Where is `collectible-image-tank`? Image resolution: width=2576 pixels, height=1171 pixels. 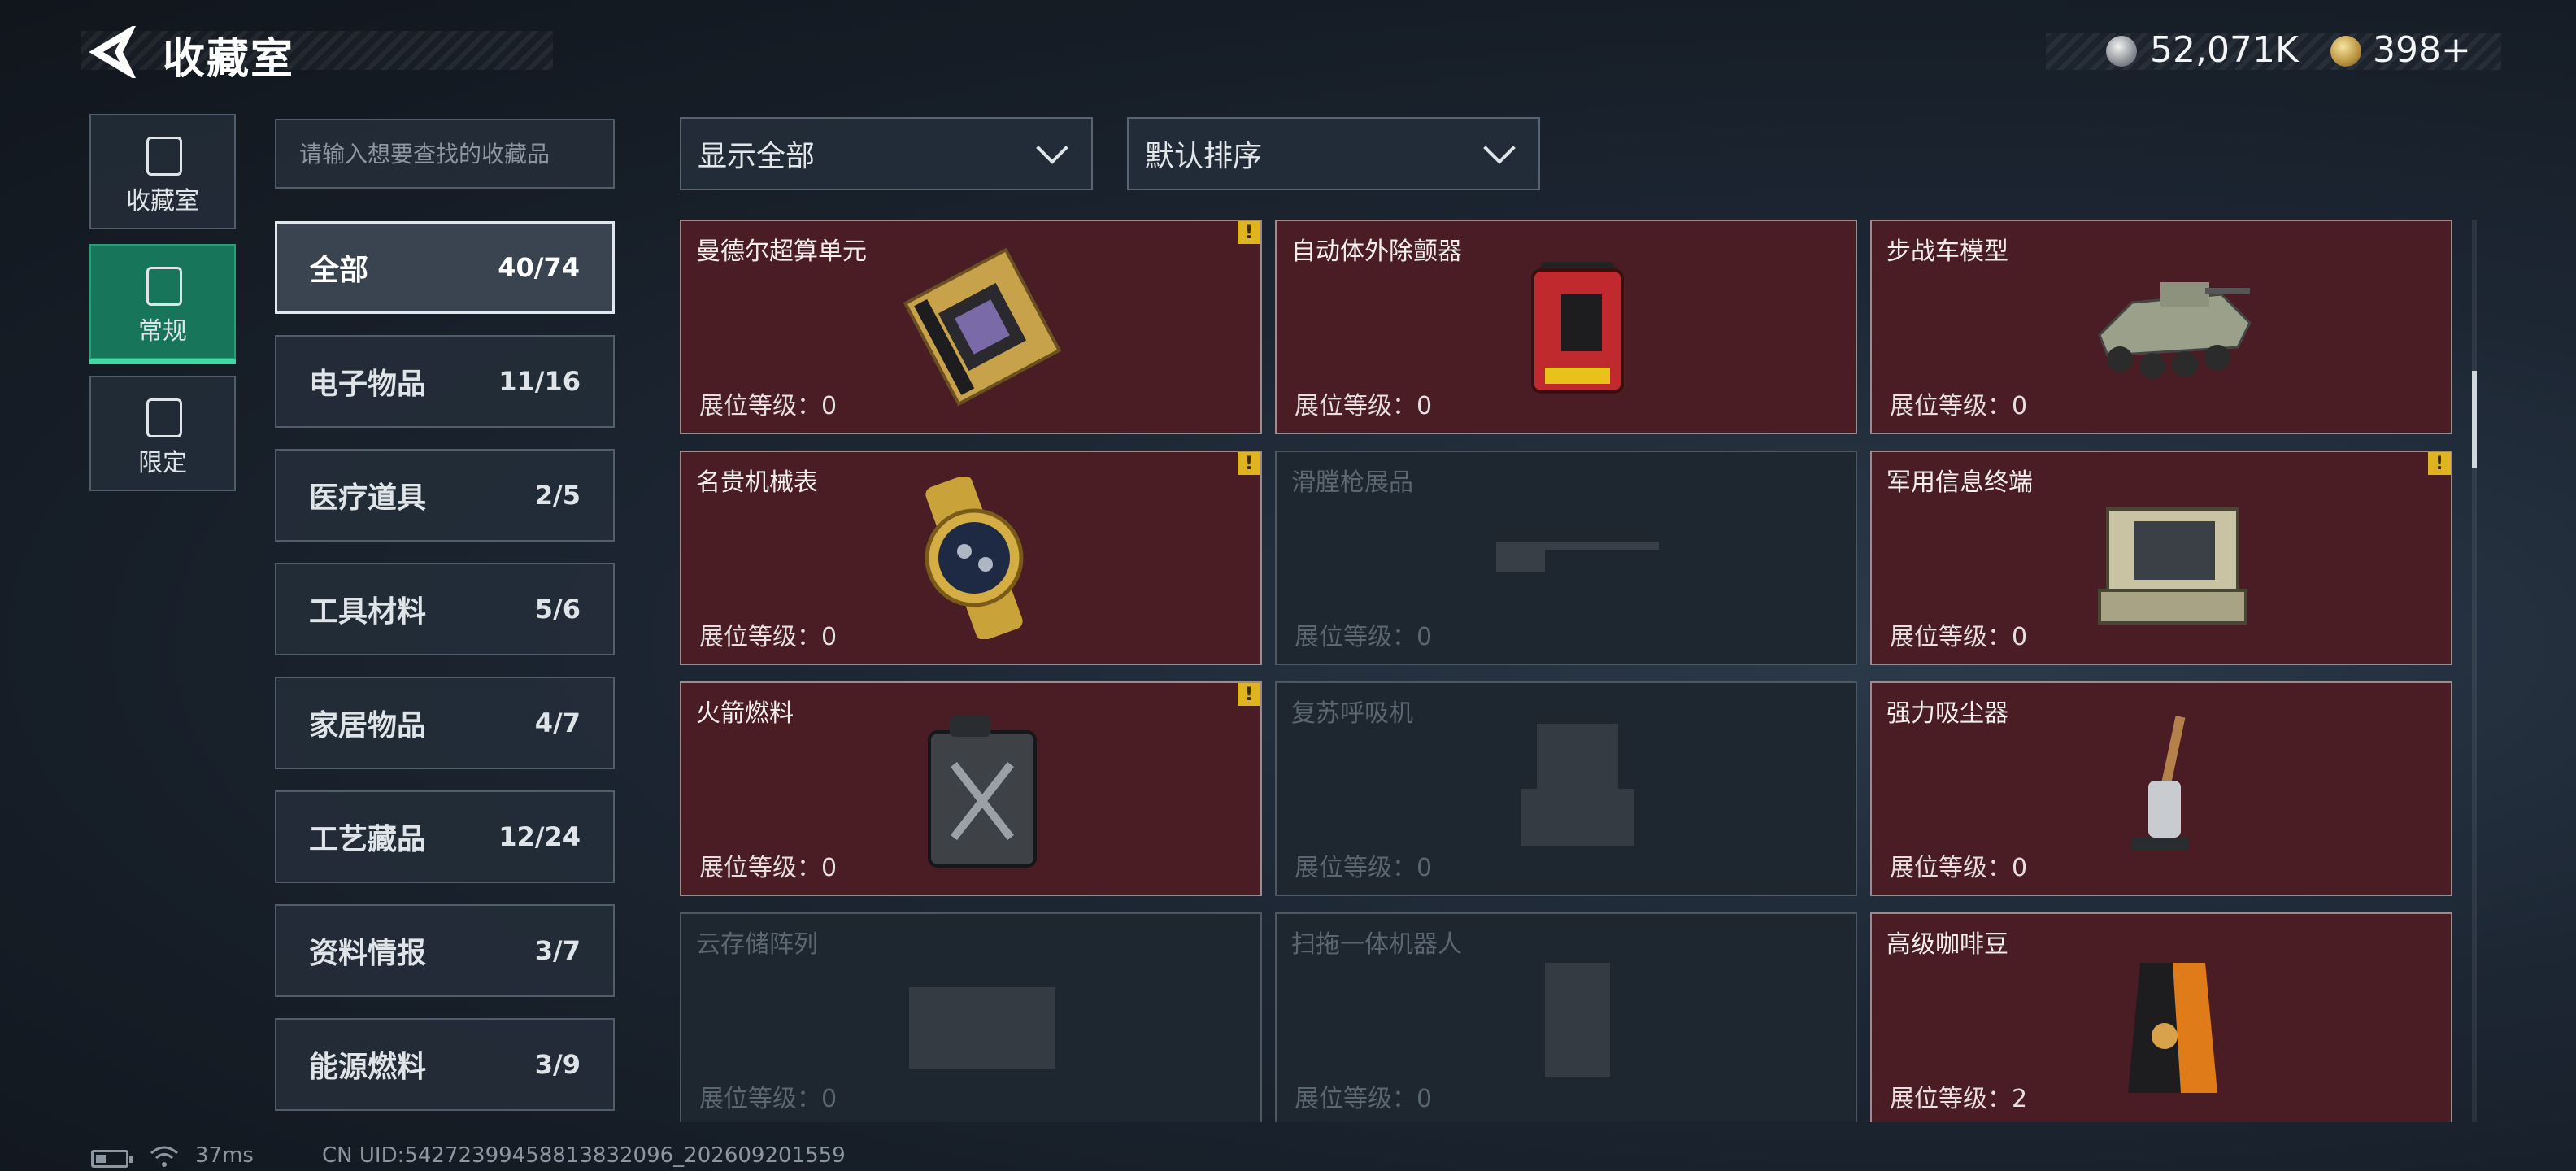
collectible-image-tank is located at coordinates (2173, 327).